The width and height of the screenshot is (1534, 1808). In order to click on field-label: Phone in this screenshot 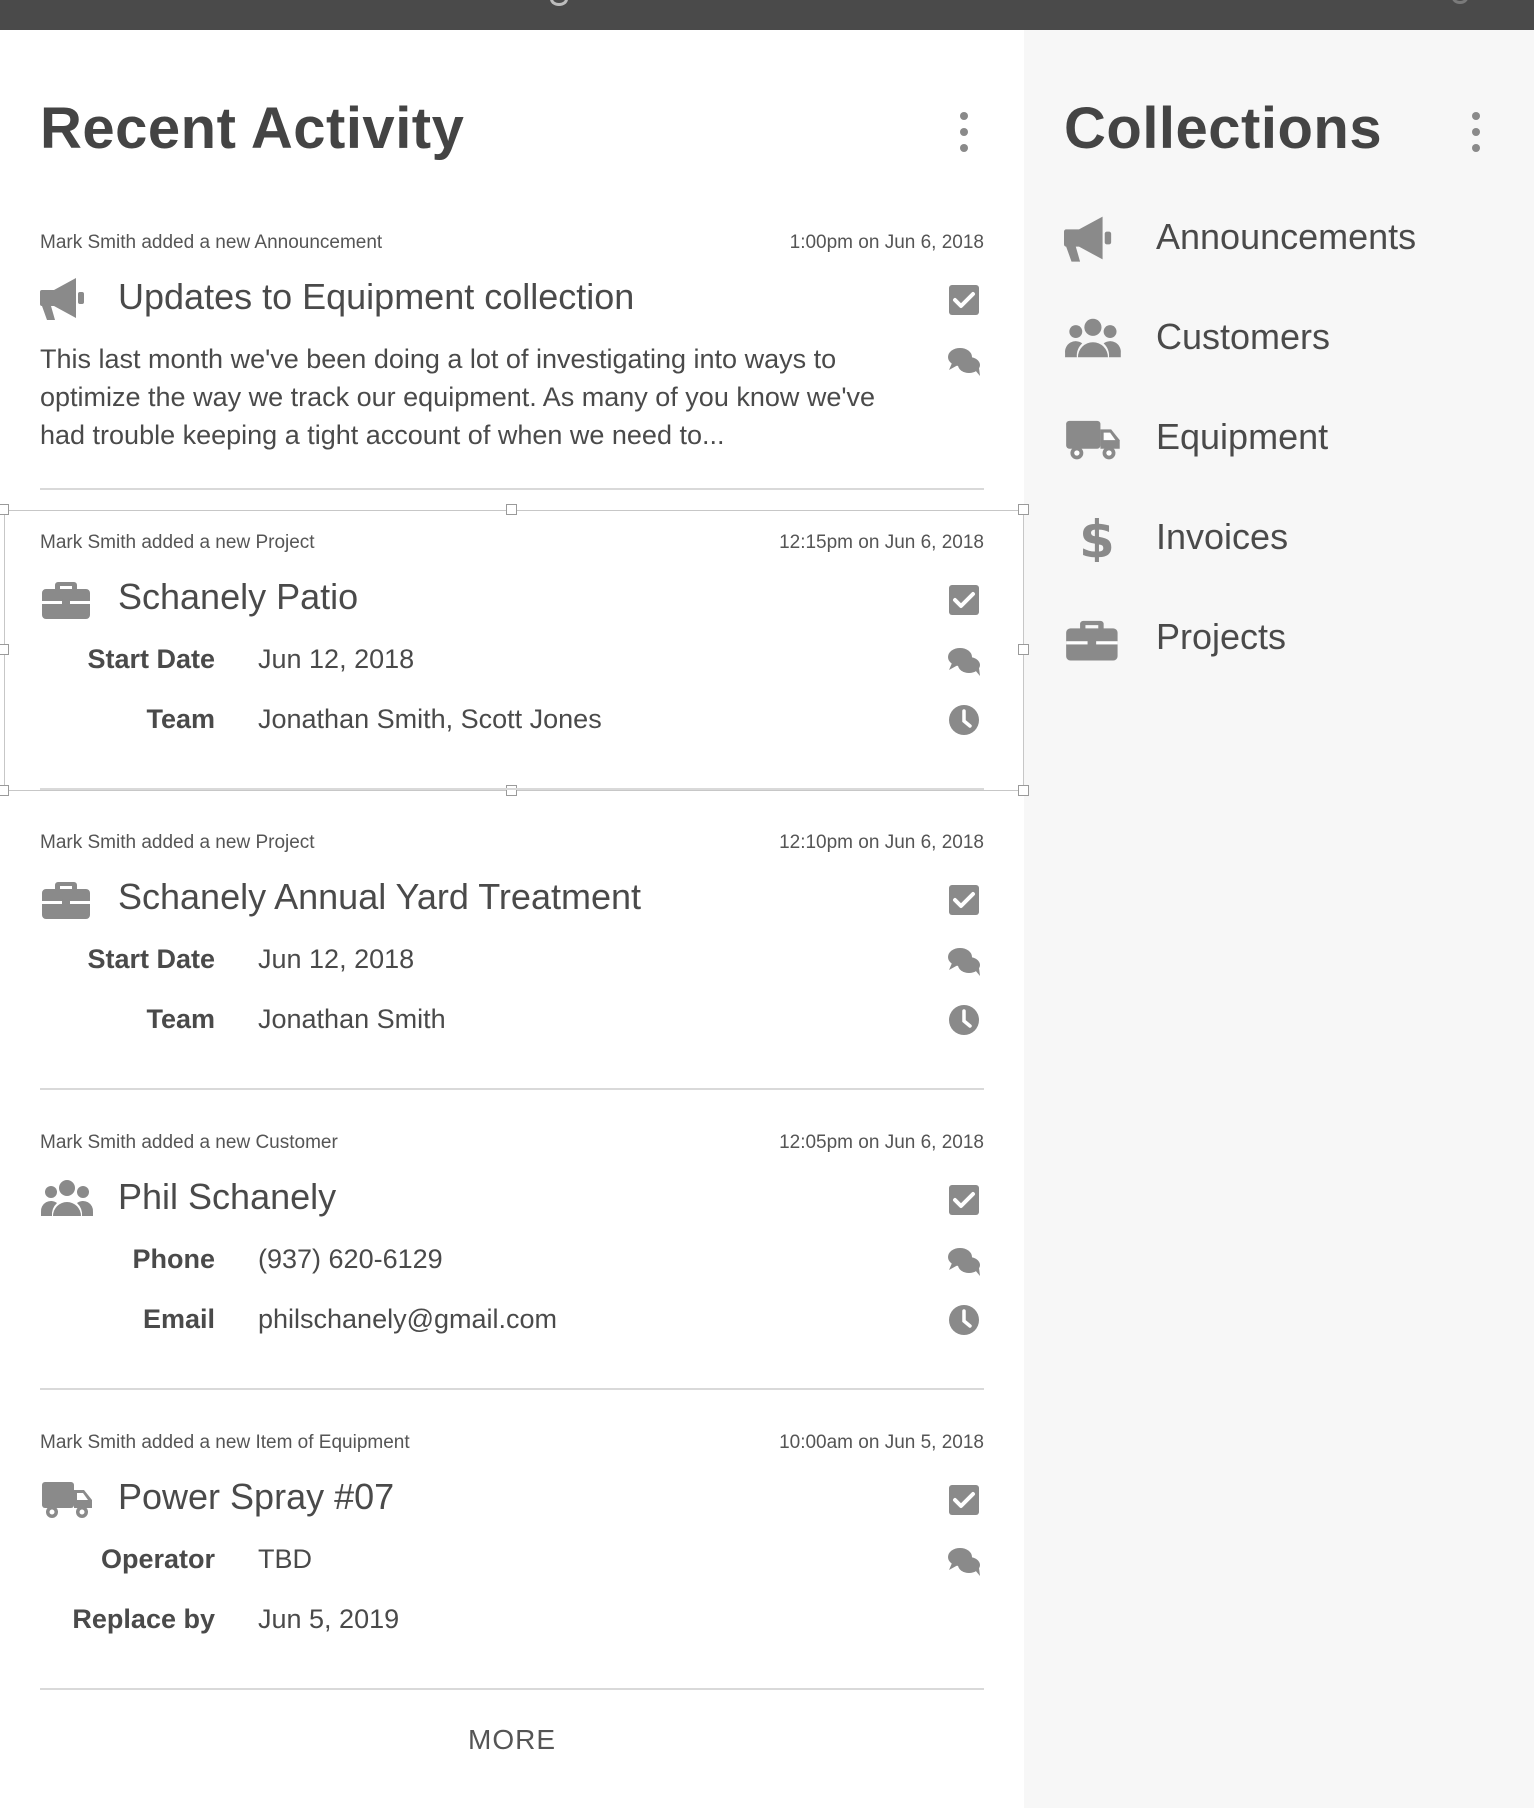, I will do `click(173, 1259)`.